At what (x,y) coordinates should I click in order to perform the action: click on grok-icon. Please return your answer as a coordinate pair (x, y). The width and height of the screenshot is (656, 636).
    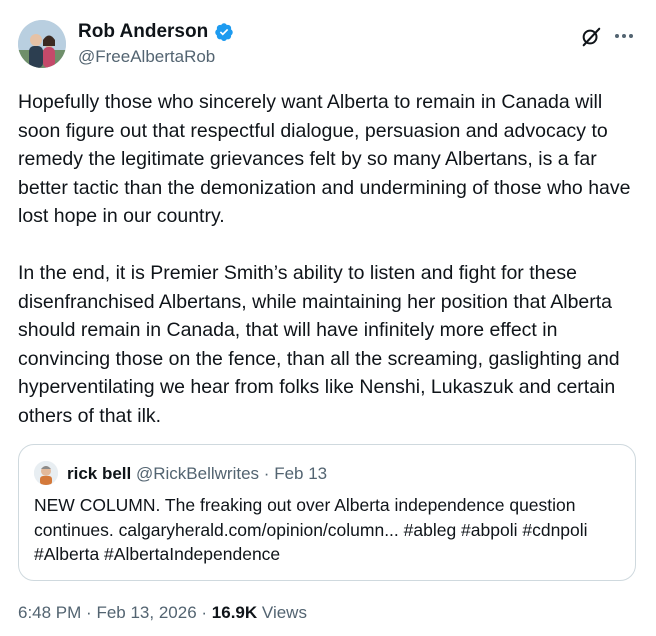
    Looking at the image, I should click on (591, 37).